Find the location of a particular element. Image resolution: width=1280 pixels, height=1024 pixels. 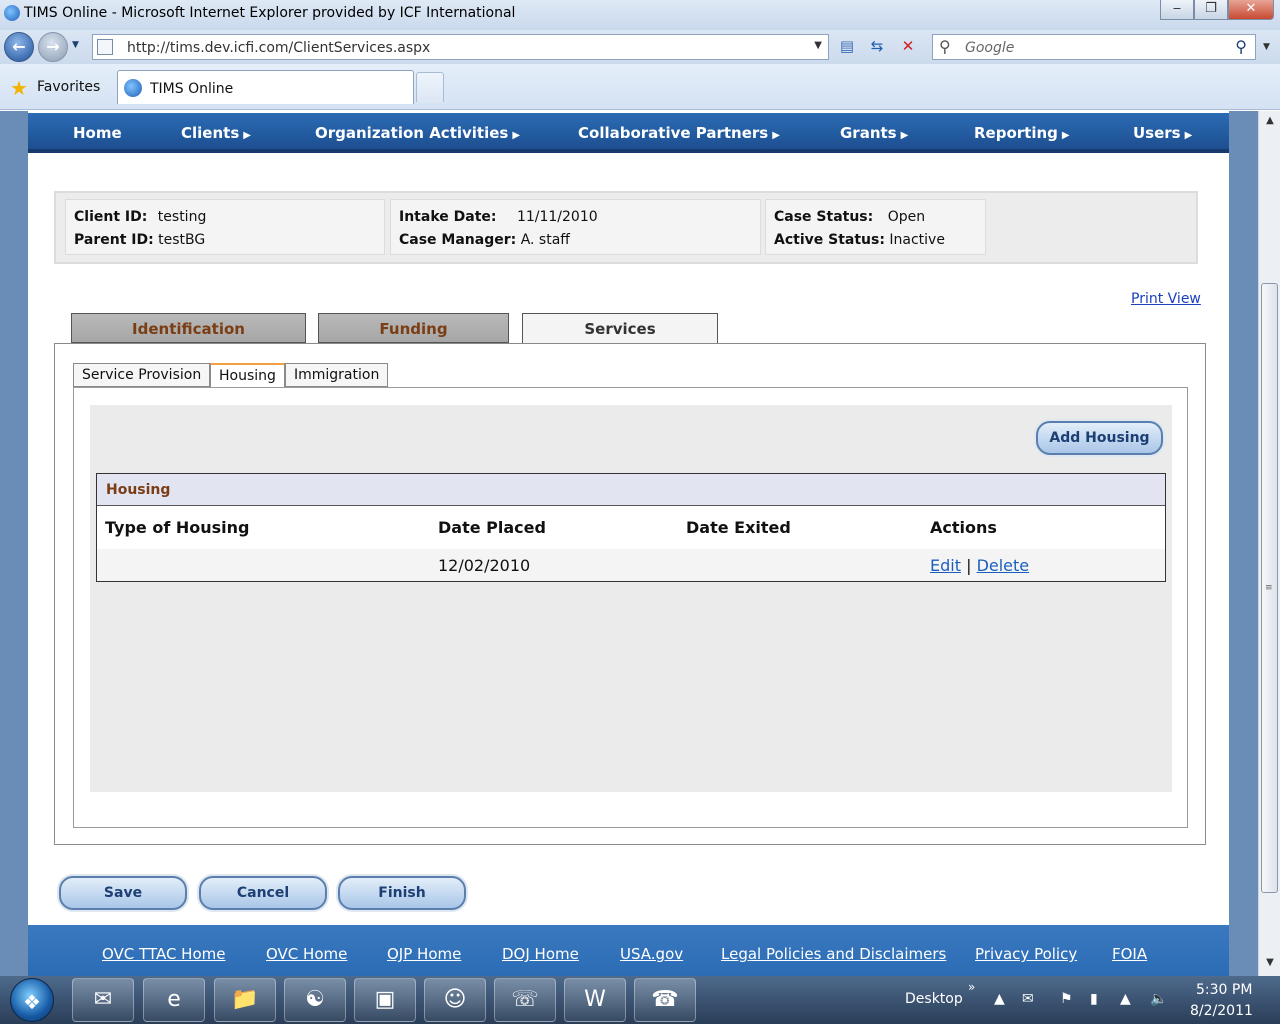

footer-link-doj-home: DOJ Home is located at coordinates (540, 954).